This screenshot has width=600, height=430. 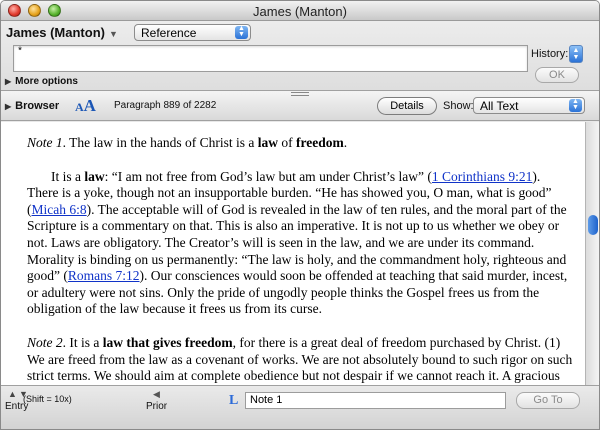 What do you see at coordinates (482, 176) in the screenshot?
I see `scripture-link: 1 Corinthians 9:21` at bounding box center [482, 176].